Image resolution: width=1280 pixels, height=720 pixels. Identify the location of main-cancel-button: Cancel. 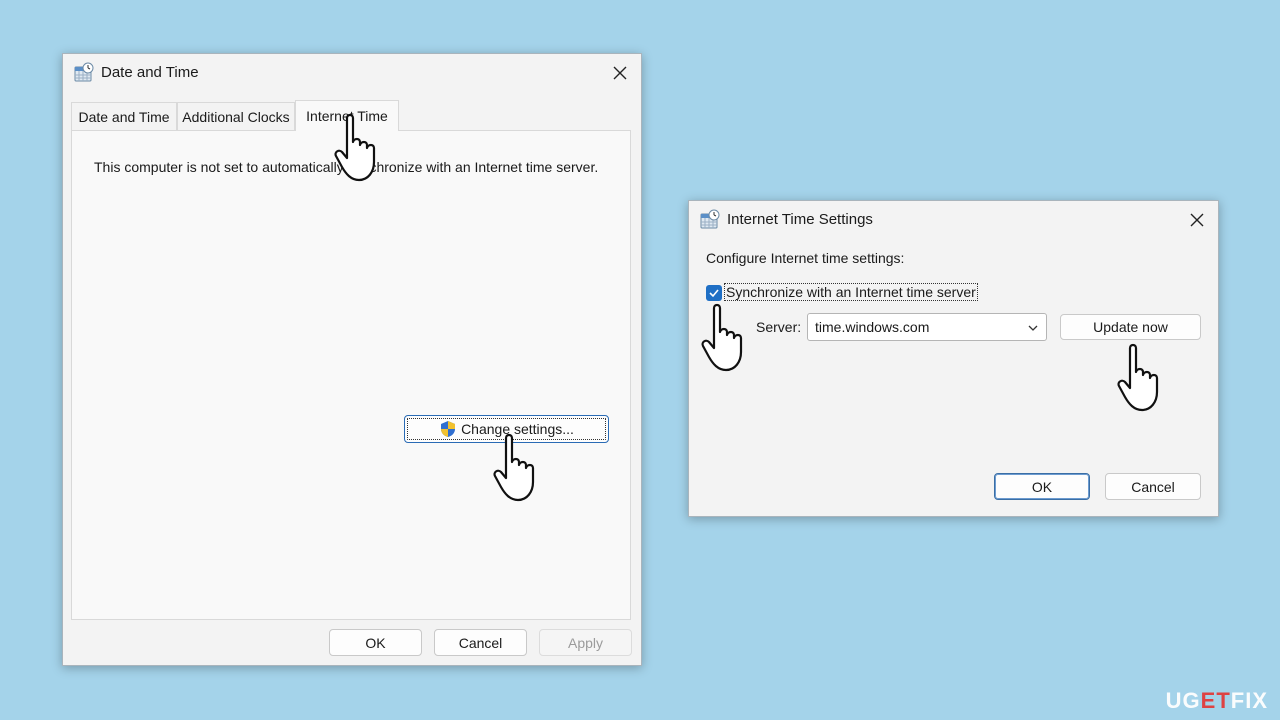
(480, 642).